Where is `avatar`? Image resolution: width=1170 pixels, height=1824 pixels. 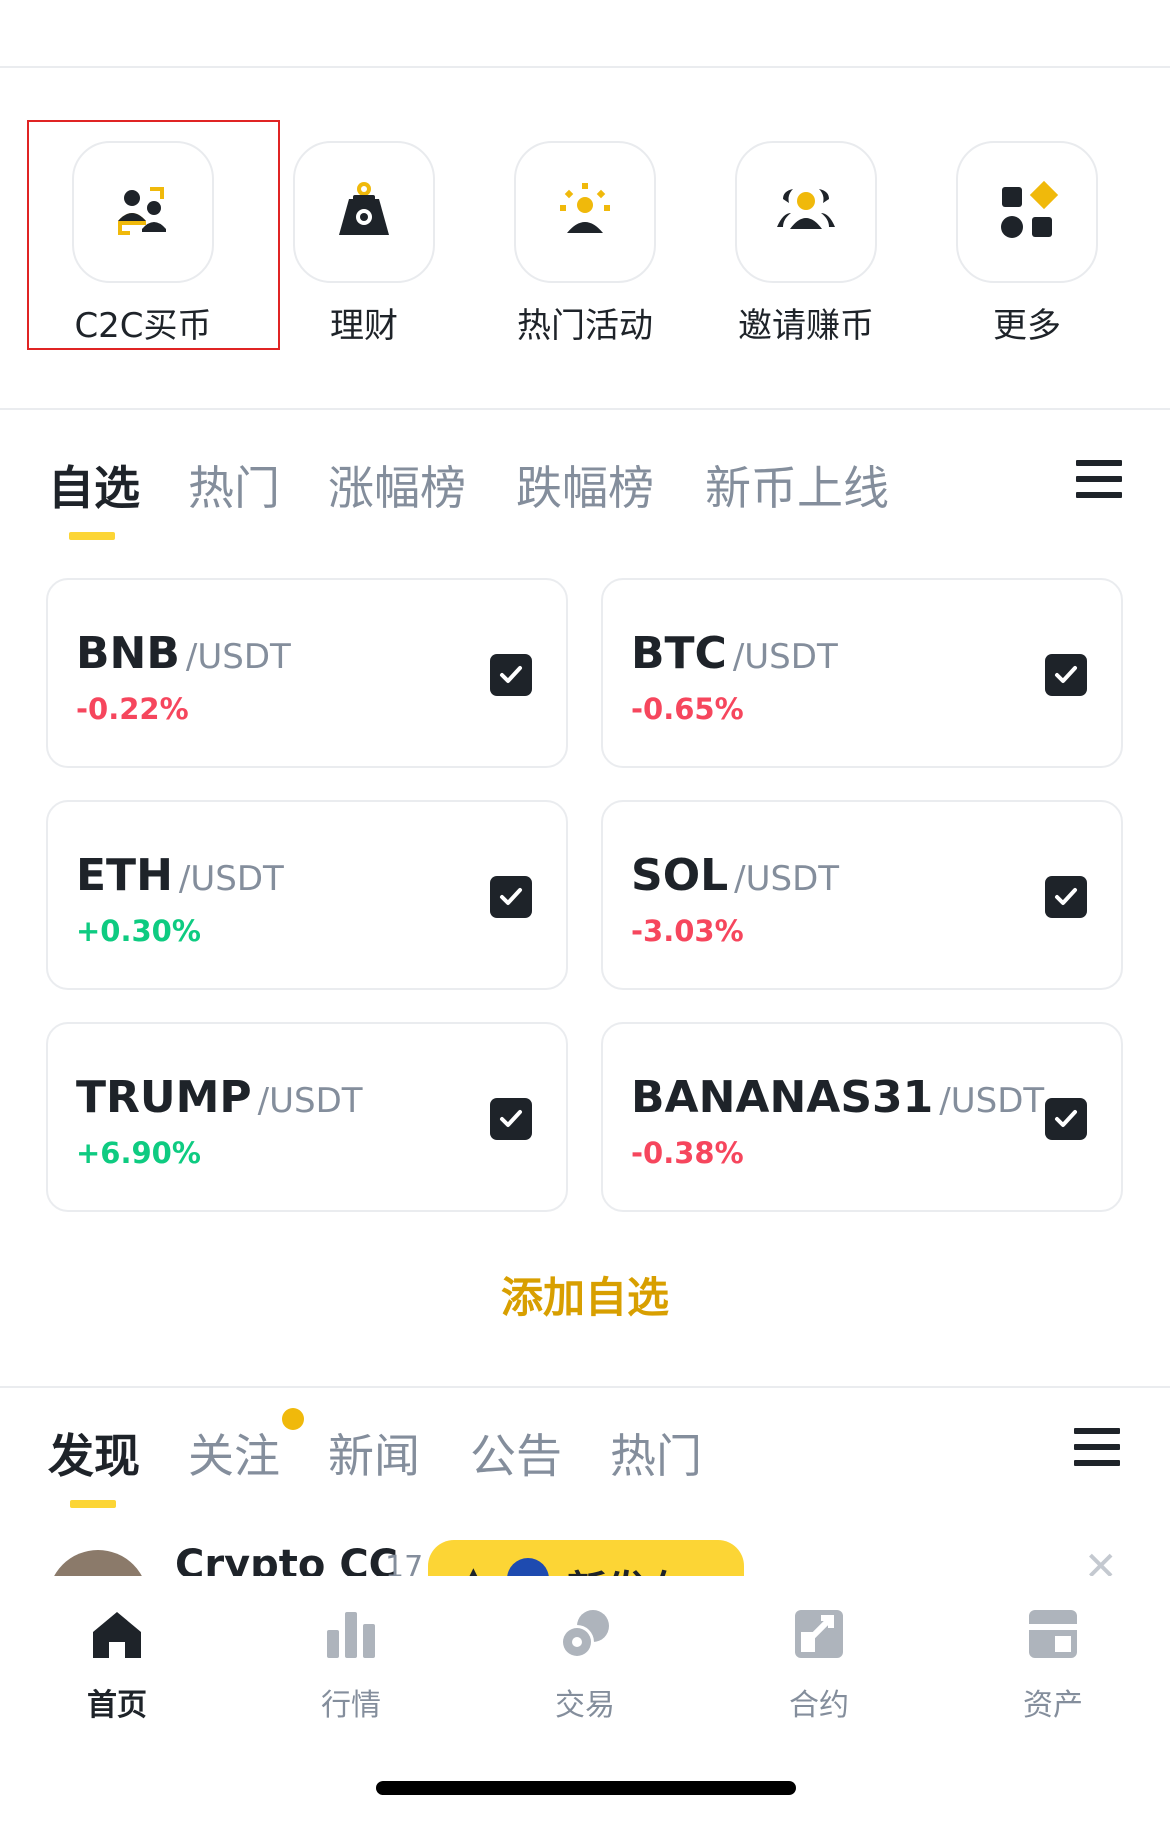
avatar is located at coordinates (98, 1563).